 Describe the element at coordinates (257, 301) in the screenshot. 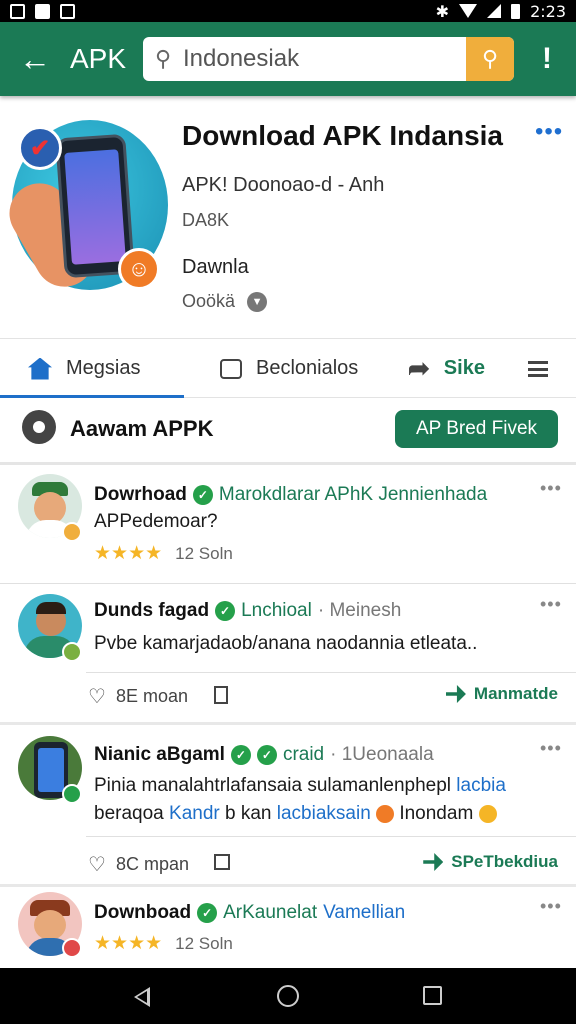

I see `download-icon: ▼` at that location.